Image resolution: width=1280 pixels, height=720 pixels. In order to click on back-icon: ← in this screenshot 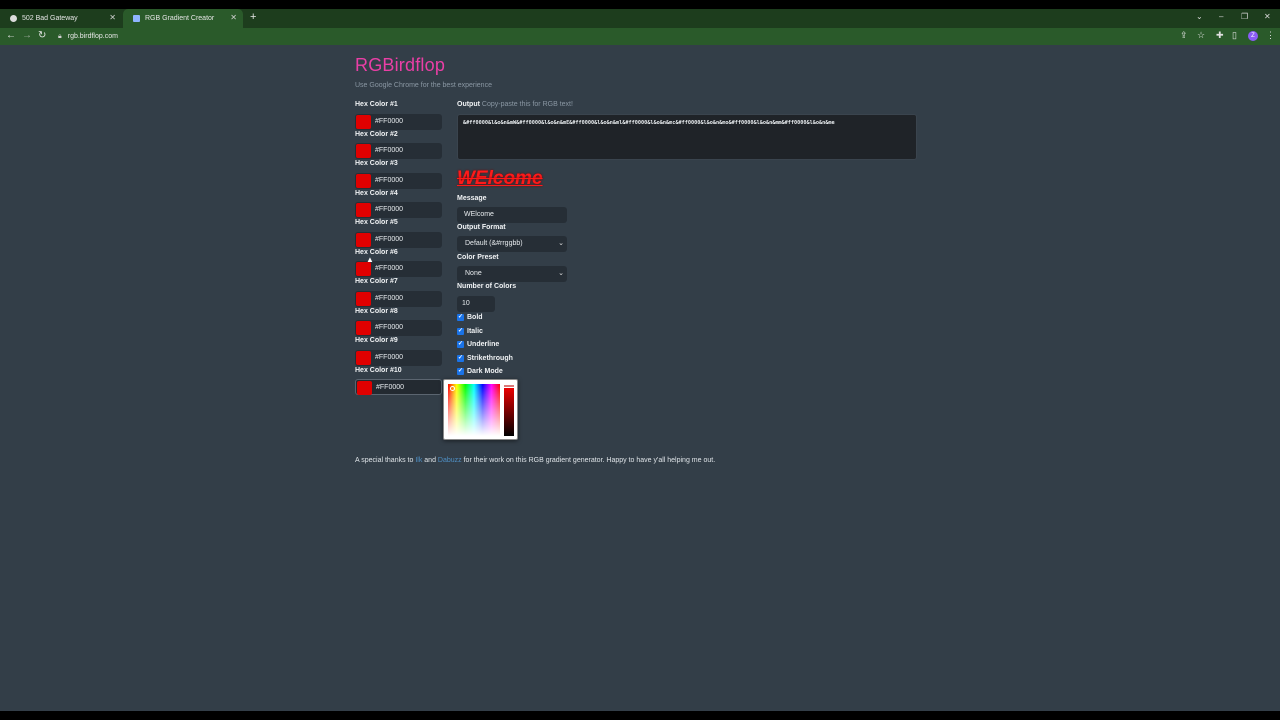, I will do `click(11, 35)`.